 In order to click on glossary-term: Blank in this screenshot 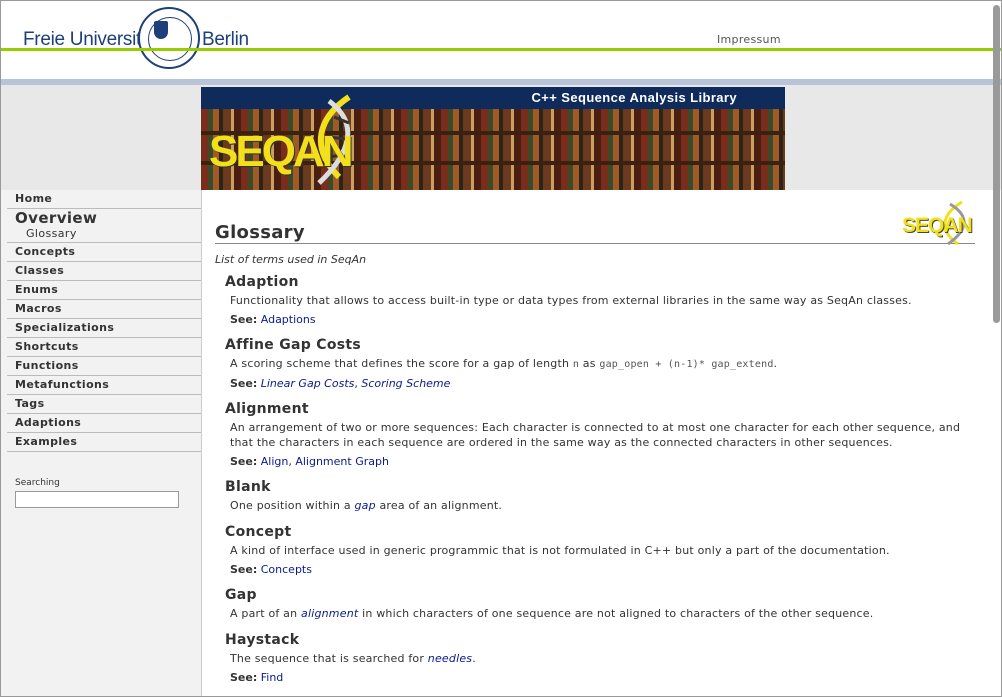, I will do `click(248, 487)`.